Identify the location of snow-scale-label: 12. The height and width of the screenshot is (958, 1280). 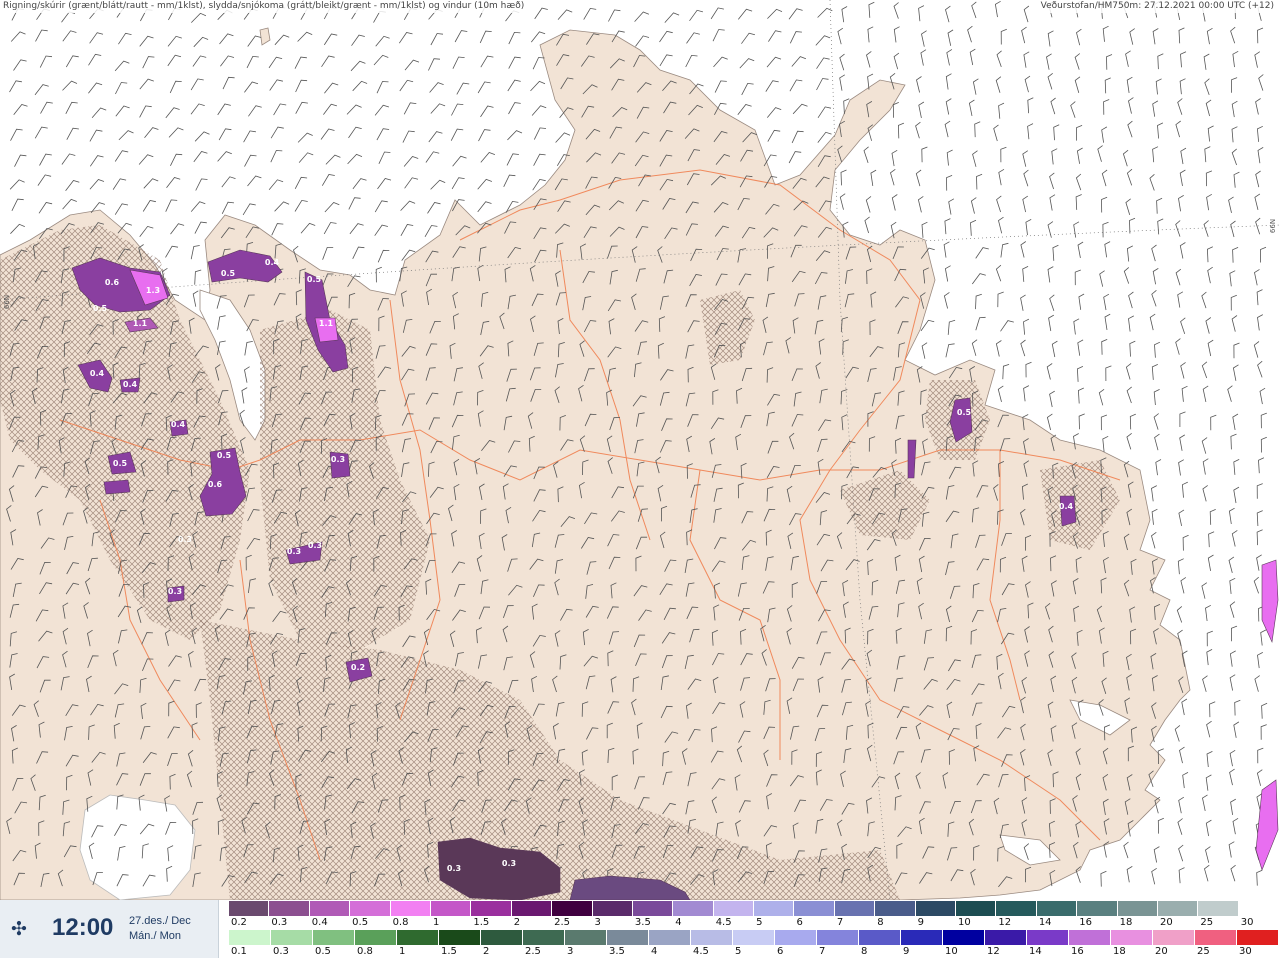
(993, 951).